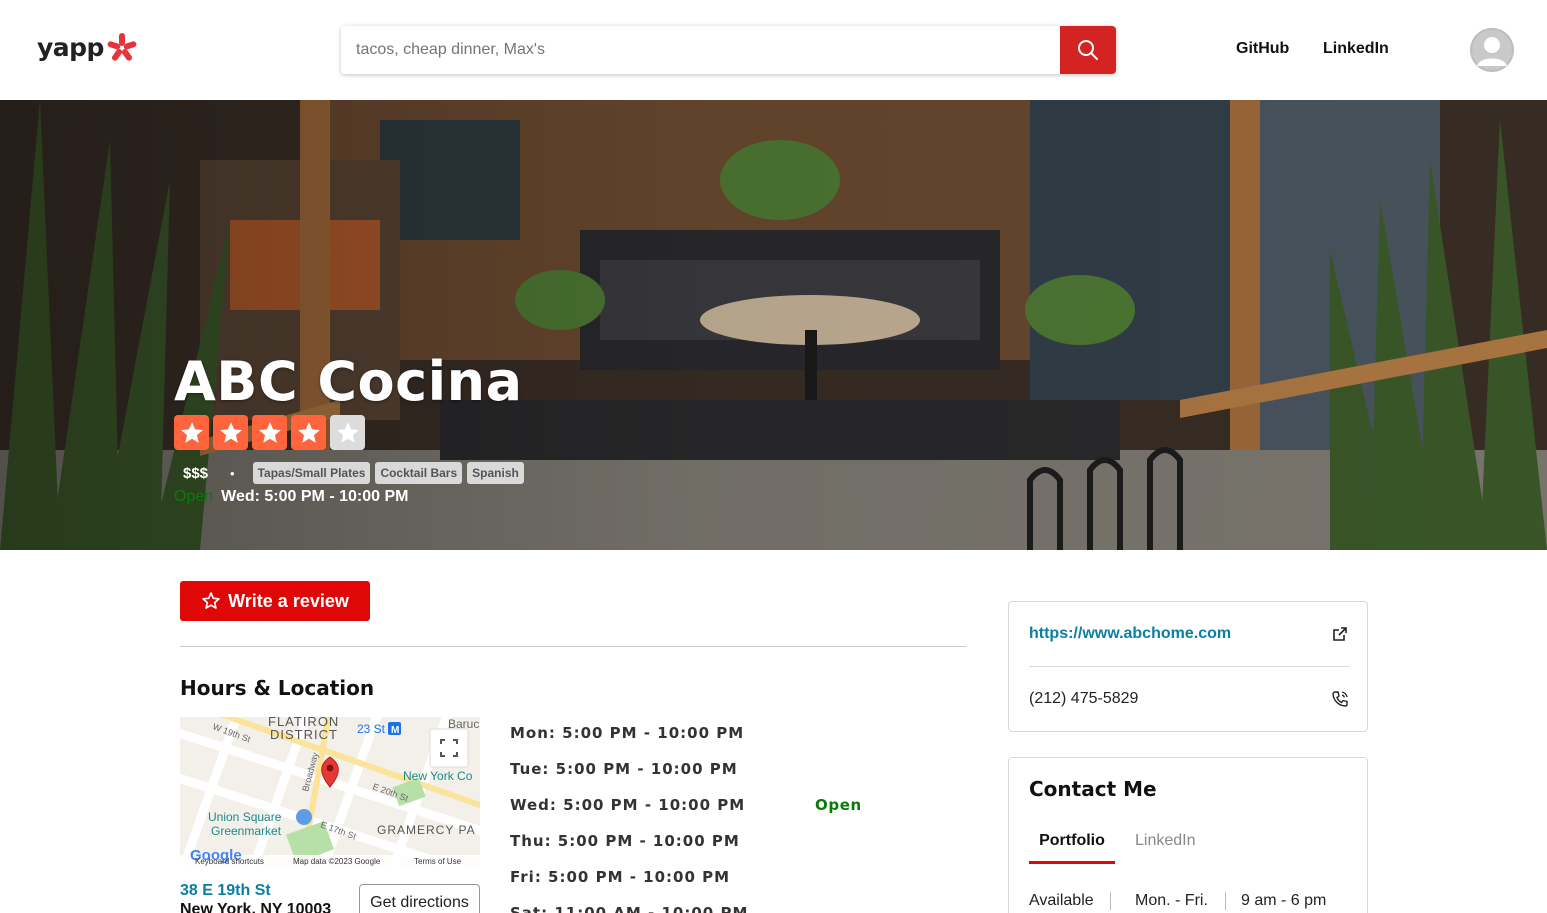 Image resolution: width=1547 pixels, height=913 pixels. I want to click on map-label-union1: Union Square, so click(245, 817).